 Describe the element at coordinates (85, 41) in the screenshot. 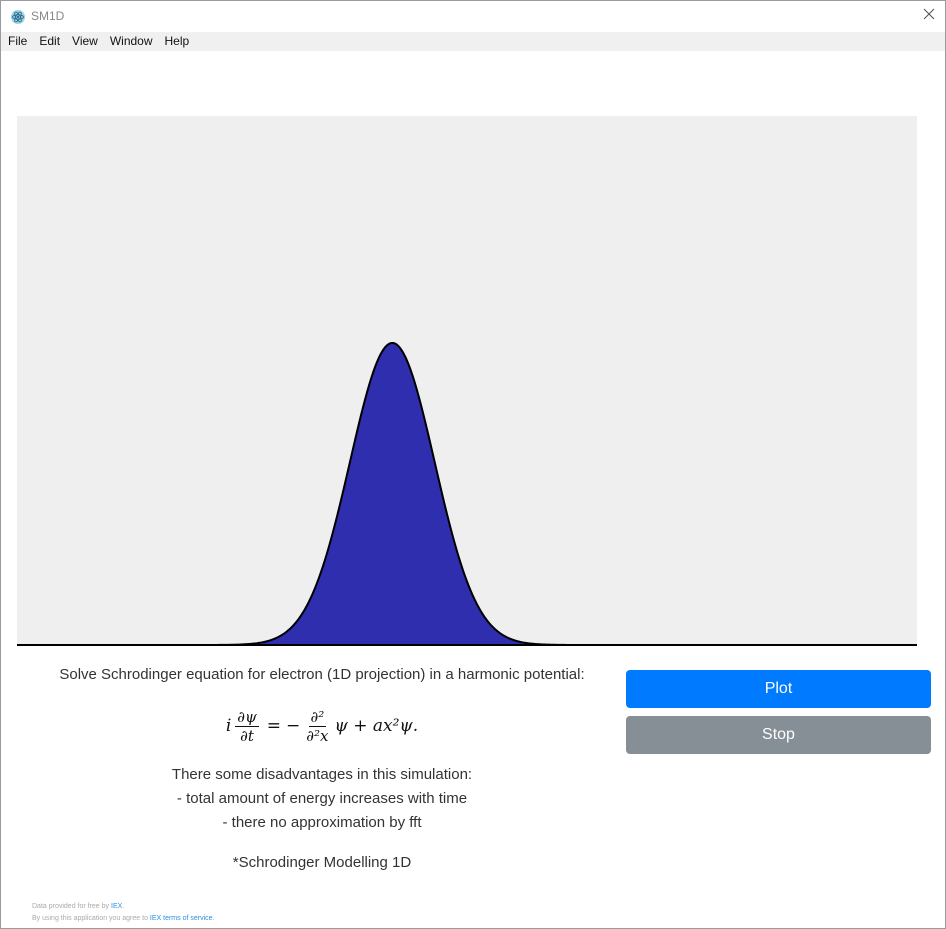

I see `menu-view: View` at that location.